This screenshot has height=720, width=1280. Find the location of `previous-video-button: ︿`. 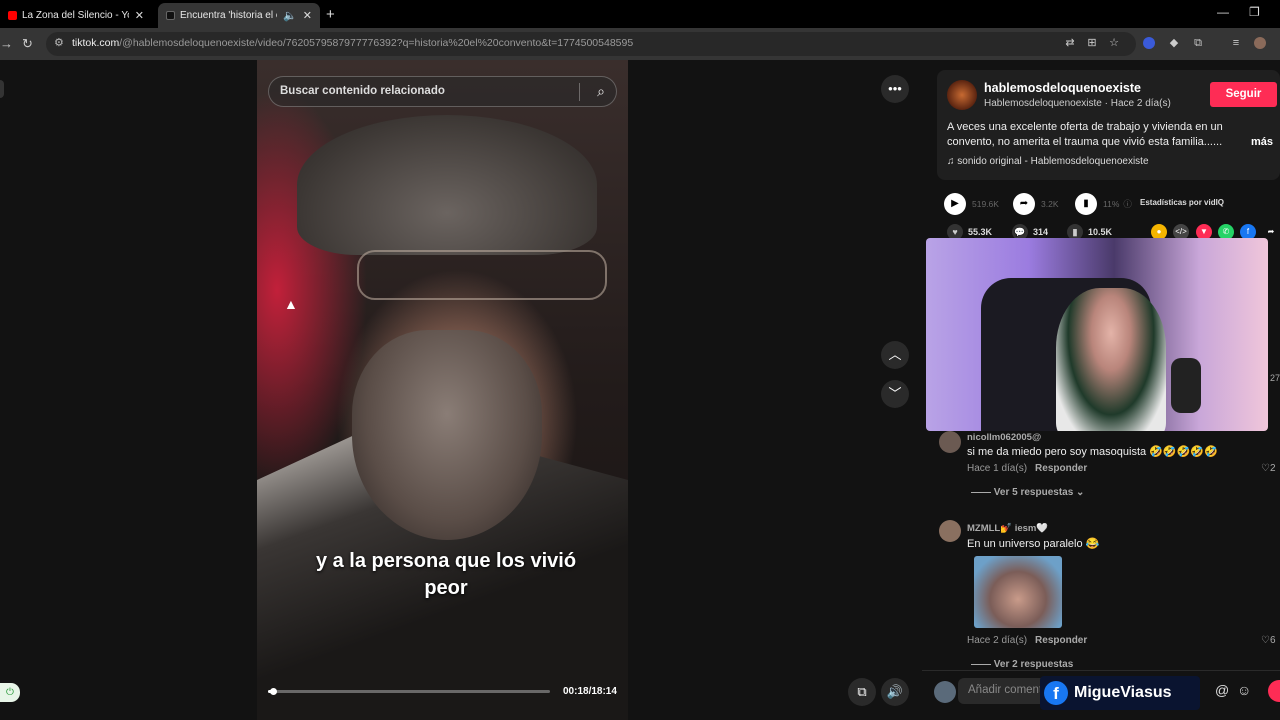

previous-video-button: ︿ is located at coordinates (895, 355).